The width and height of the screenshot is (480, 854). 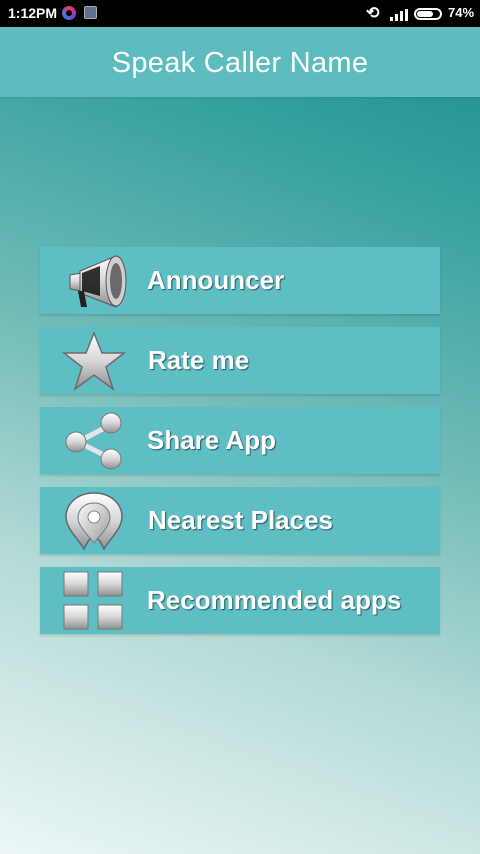 I want to click on status-time: 1:12PM, so click(x=33, y=13).